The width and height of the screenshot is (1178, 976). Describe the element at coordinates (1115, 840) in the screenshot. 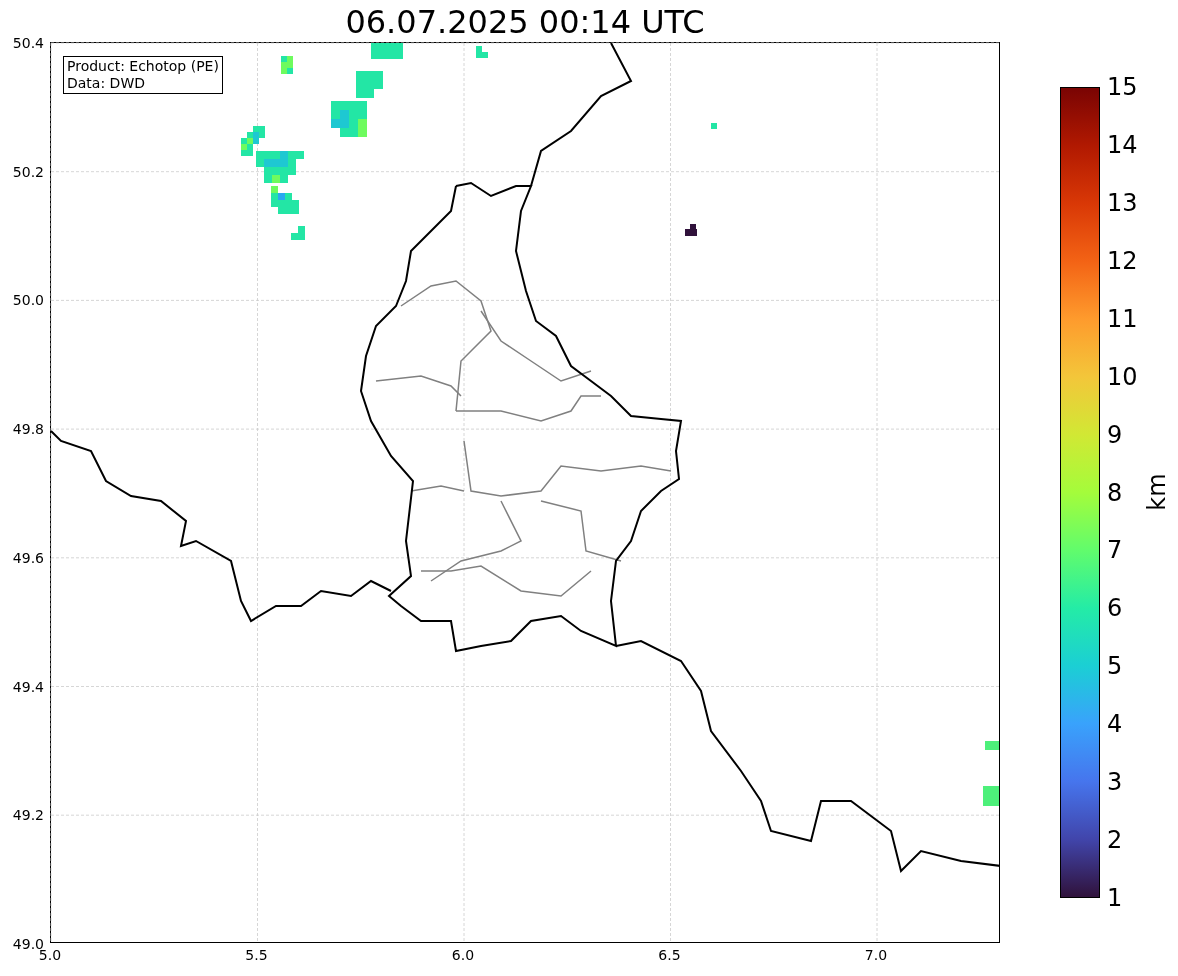

I see `colorbar-tick-label: 2` at that location.